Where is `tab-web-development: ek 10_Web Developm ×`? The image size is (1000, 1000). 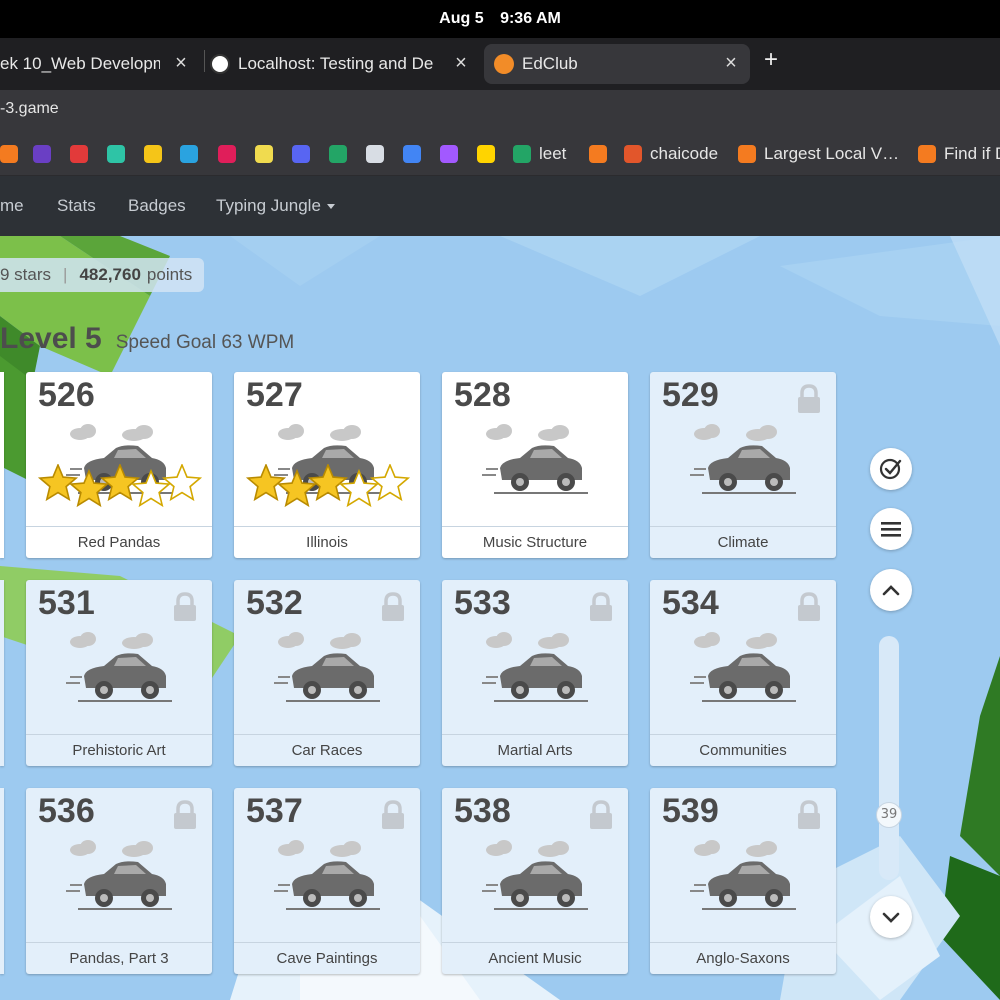 tab-web-development: ek 10_Web Developm × is located at coordinates (100, 64).